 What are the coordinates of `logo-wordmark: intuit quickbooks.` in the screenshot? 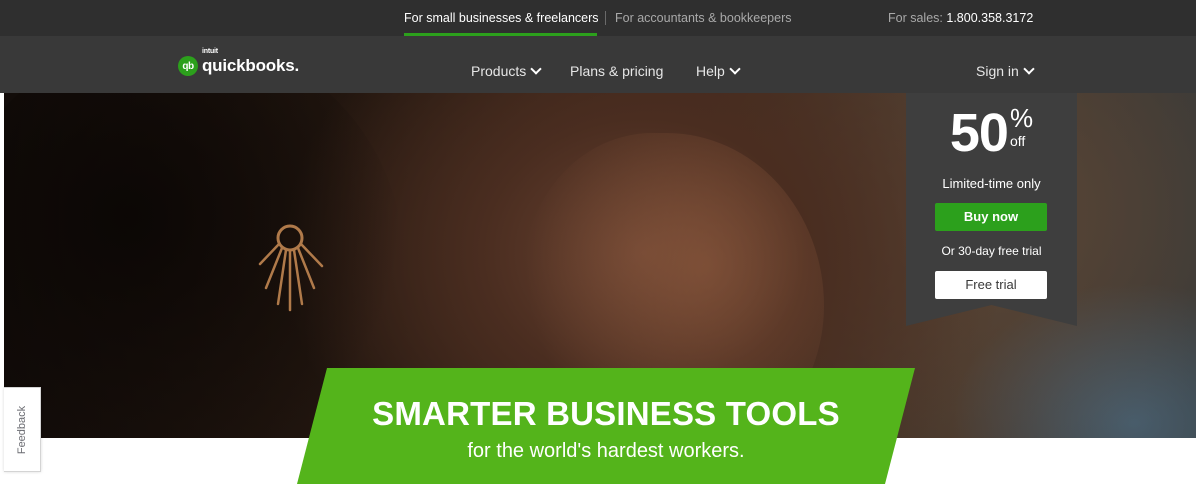 It's located at (250, 62).